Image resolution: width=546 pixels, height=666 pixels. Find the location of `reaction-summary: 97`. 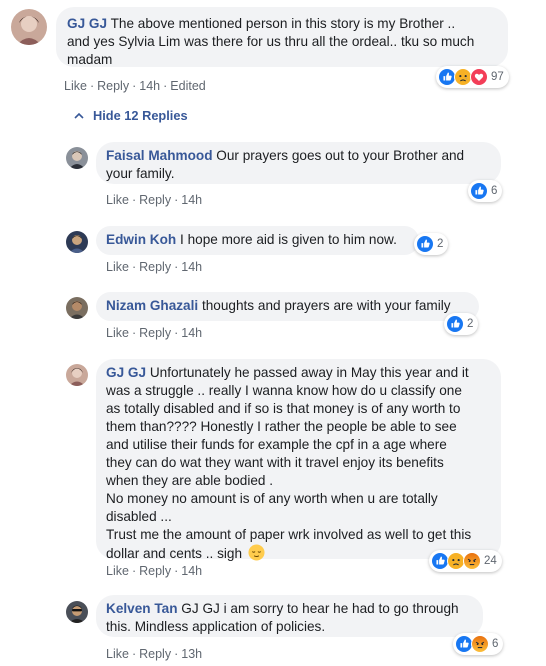

reaction-summary: 97 is located at coordinates (472, 77).